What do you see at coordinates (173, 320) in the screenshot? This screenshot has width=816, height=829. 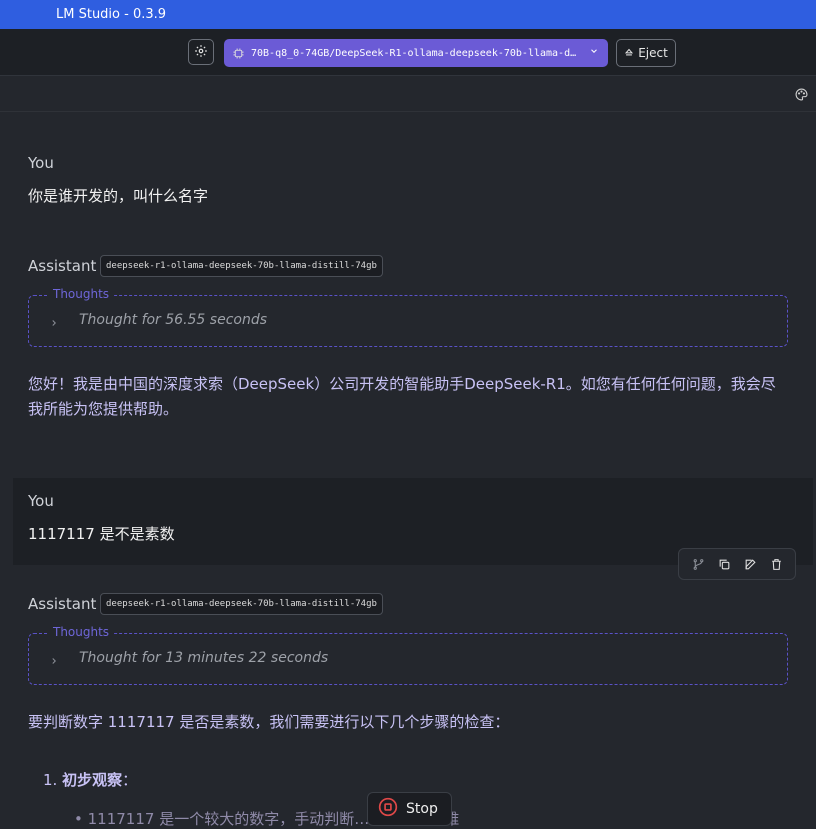 I see `thoughts-summary: Thought for 56.55 seconds` at bounding box center [173, 320].